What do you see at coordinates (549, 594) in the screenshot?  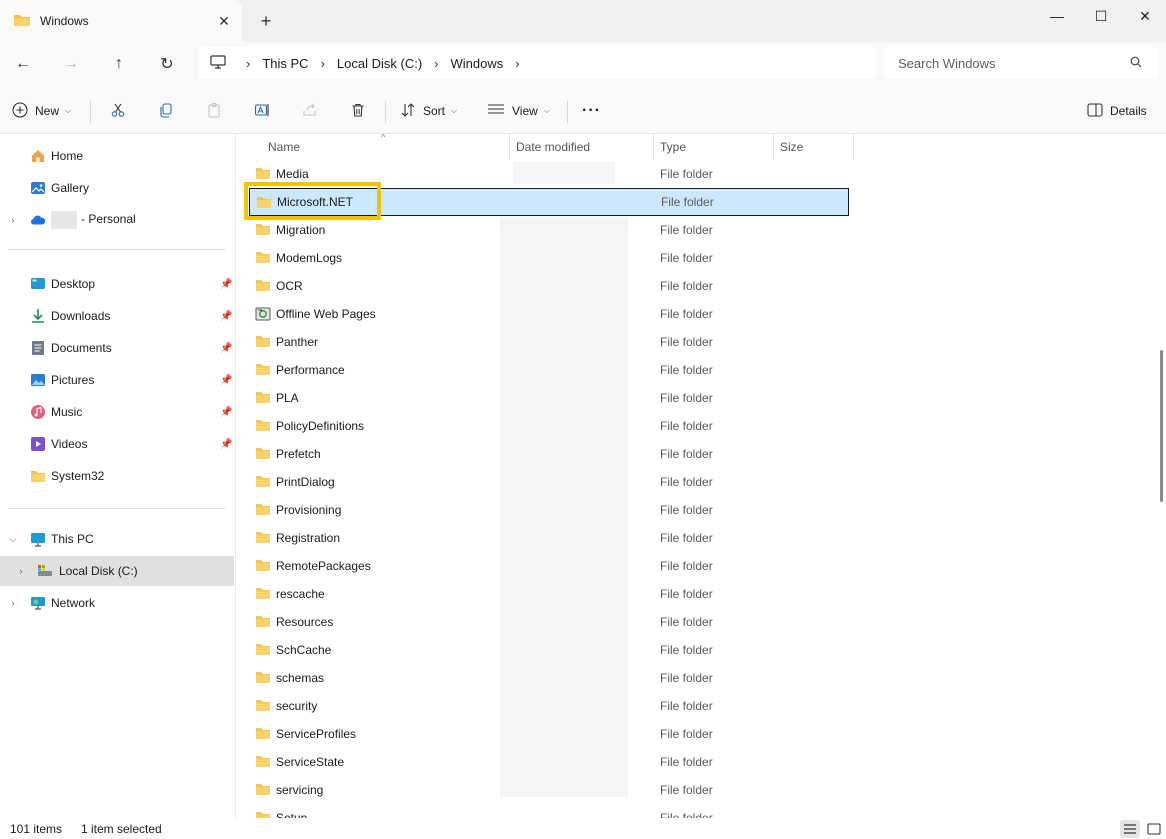 I see `table-row: rescache File folder` at bounding box center [549, 594].